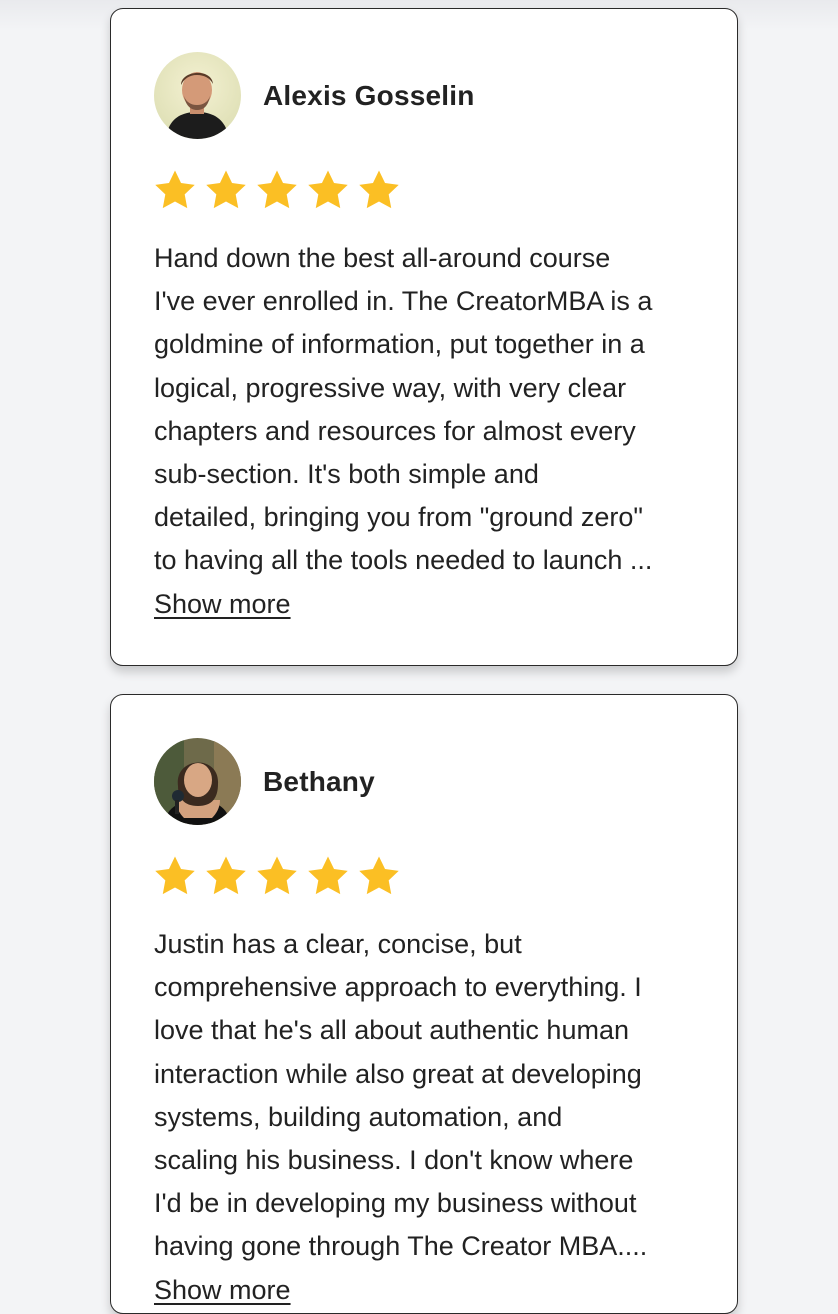 The image size is (838, 1314). Describe the element at coordinates (398, 987) in the screenshot. I see `review-line: comprehensive approach to everything. I` at that location.